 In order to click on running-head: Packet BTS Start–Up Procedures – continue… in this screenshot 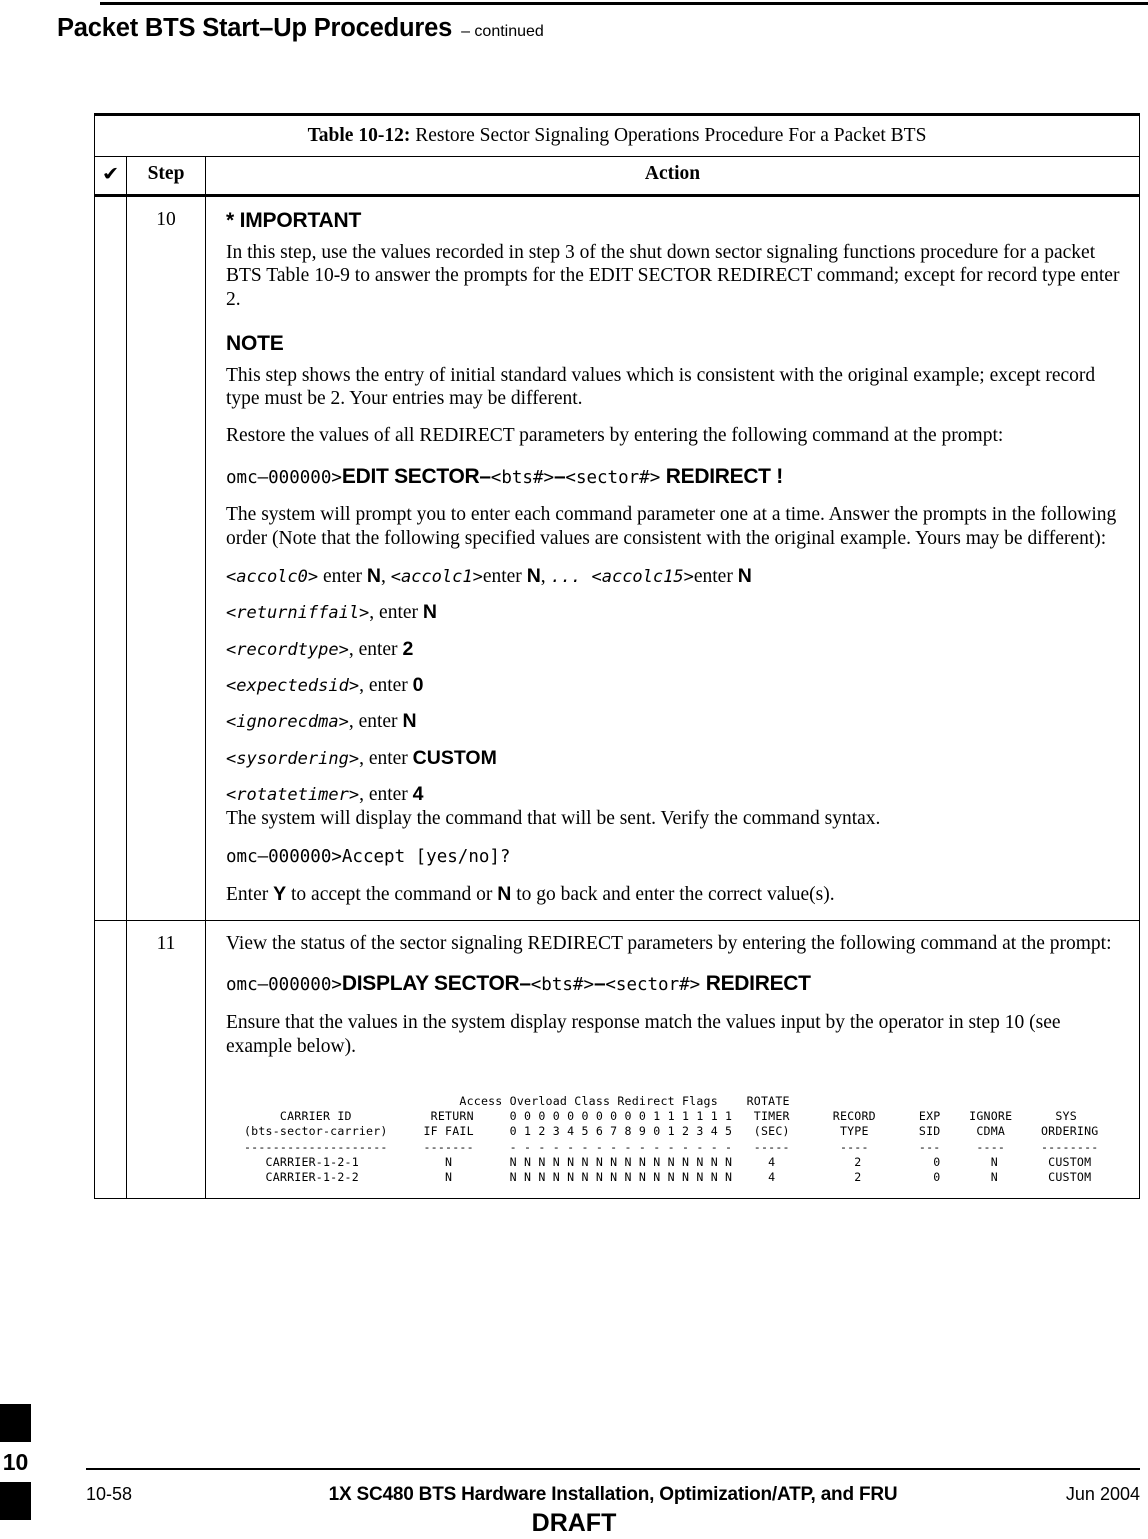, I will do `click(557, 28)`.